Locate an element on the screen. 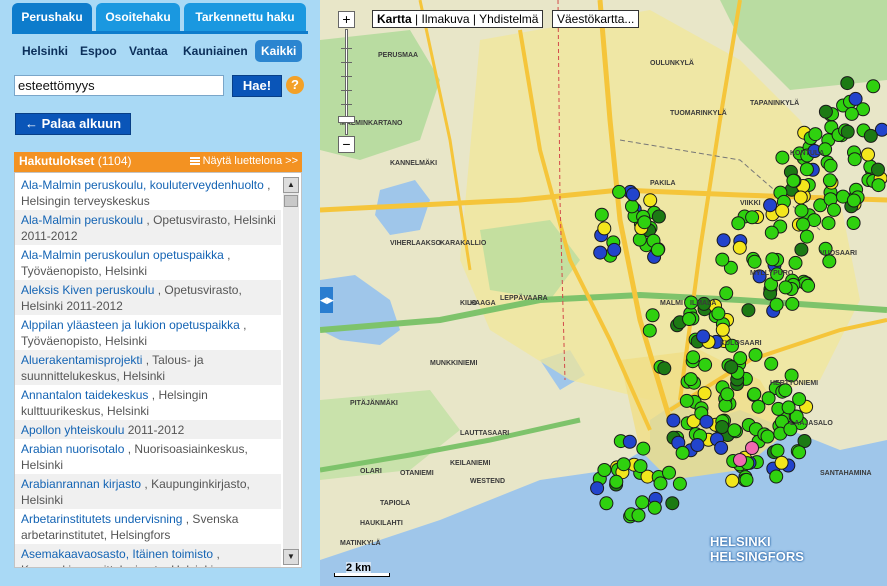  search-input is located at coordinates (119, 85).